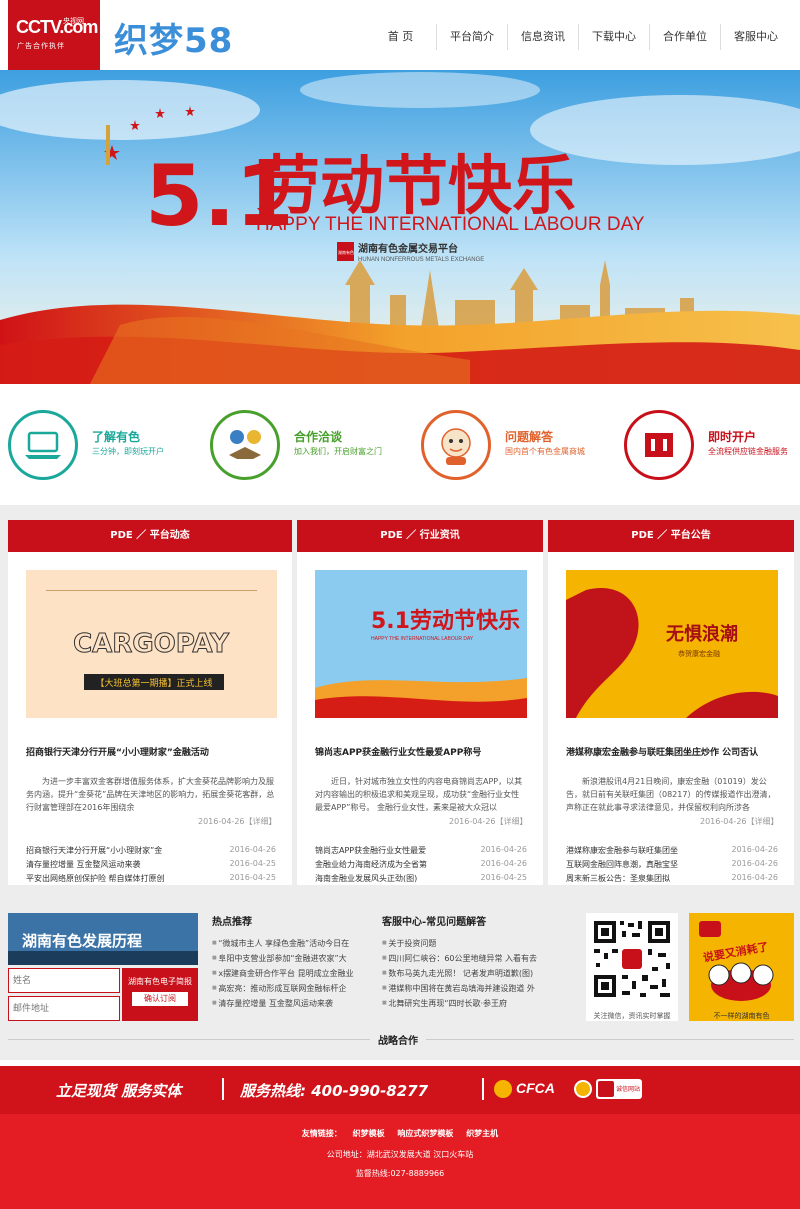 This screenshot has height=1209, width=800. Describe the element at coordinates (628, 1089) in the screenshot. I see `trust-badge-label: 诚信网站` at that location.